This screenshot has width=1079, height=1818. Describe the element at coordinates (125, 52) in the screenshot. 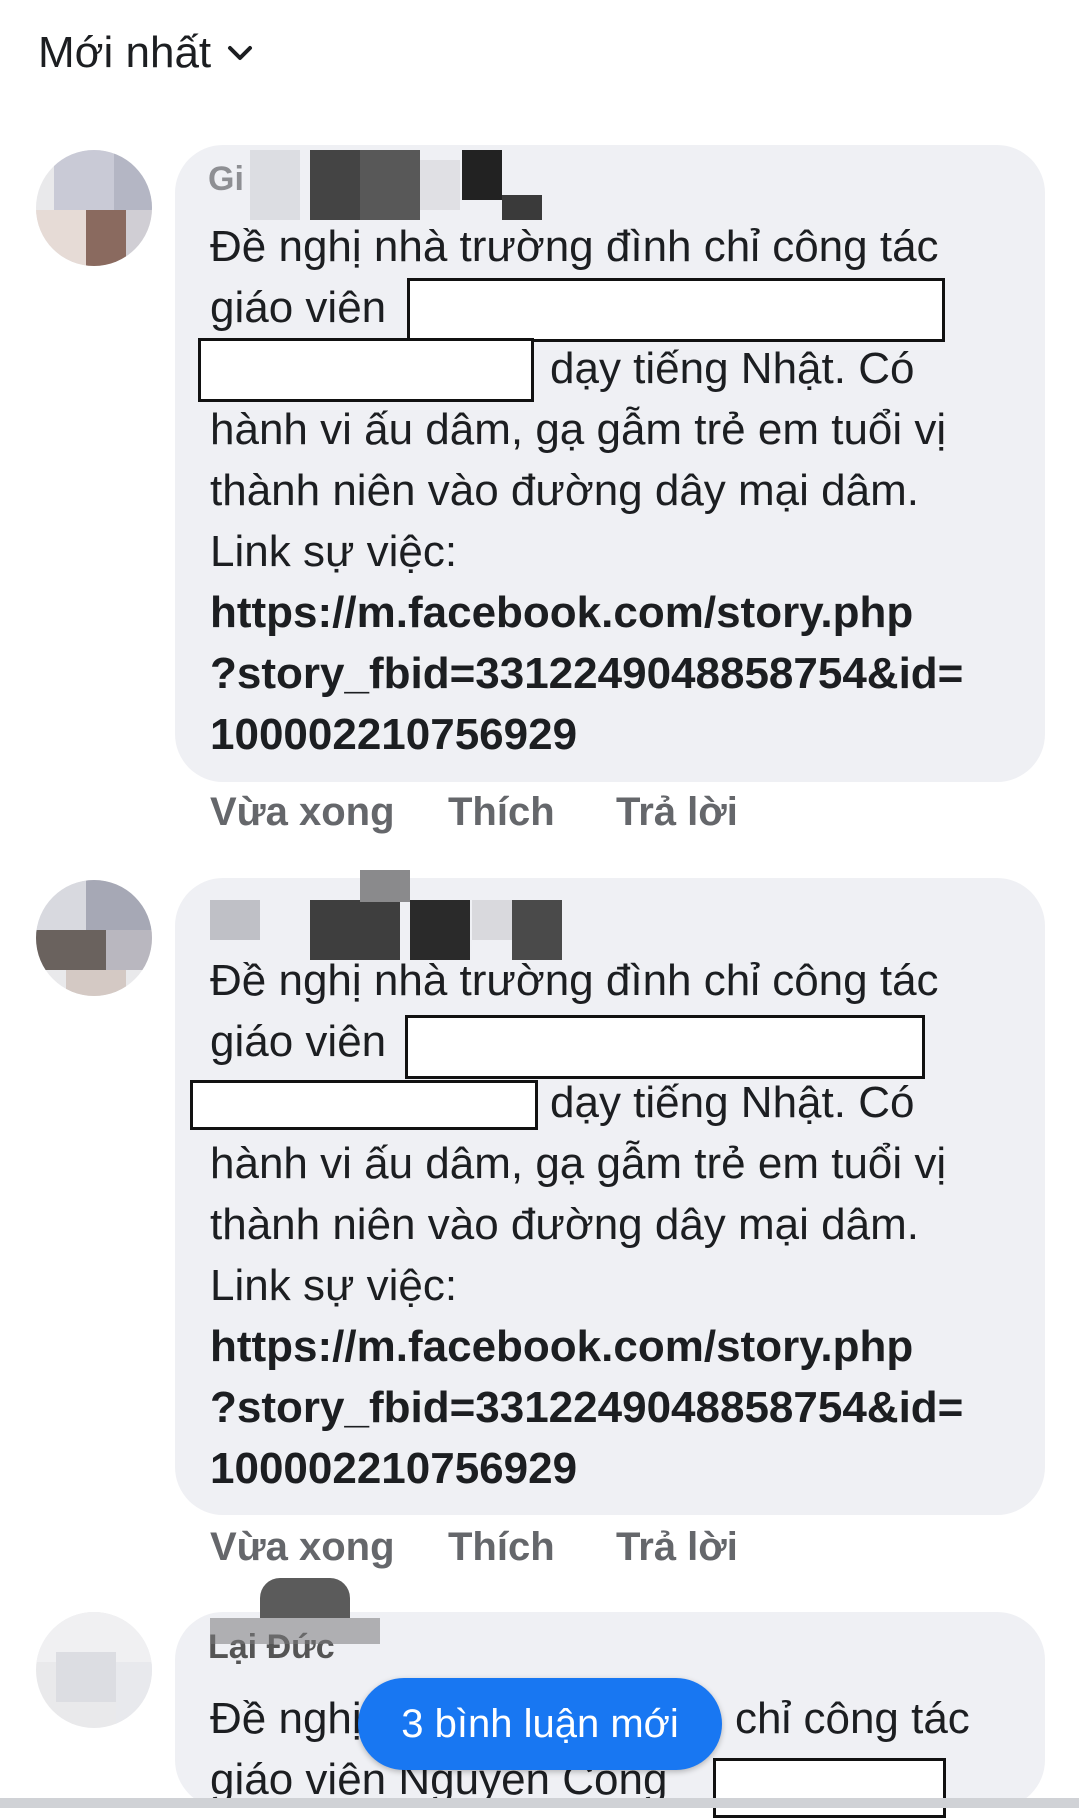

I see `sort-label: Mới nhất` at that location.